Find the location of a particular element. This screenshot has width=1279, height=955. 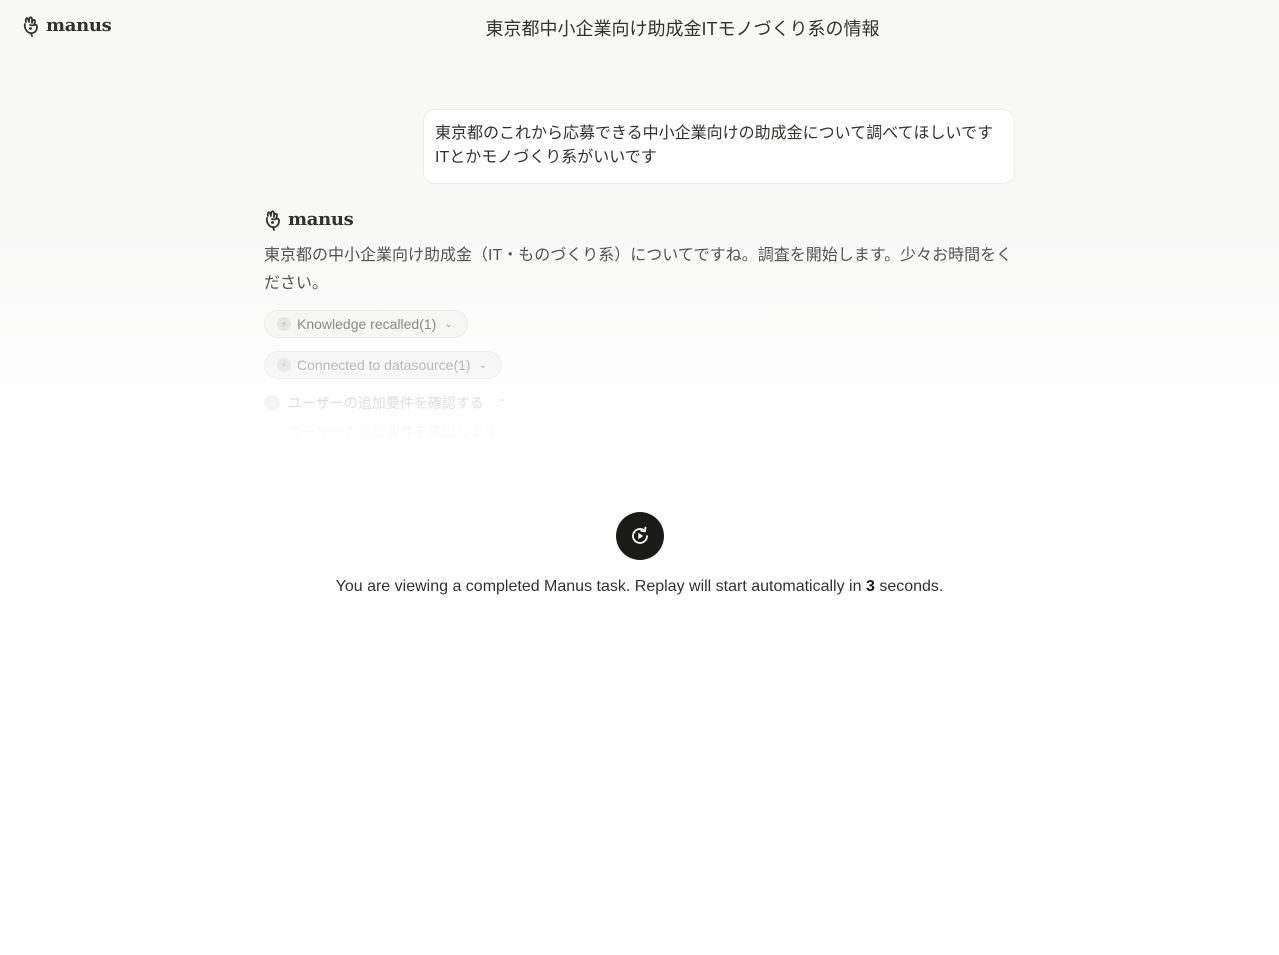

task-step: ユーザーの追加要件を確認する ⌃ is located at coordinates (385, 403).